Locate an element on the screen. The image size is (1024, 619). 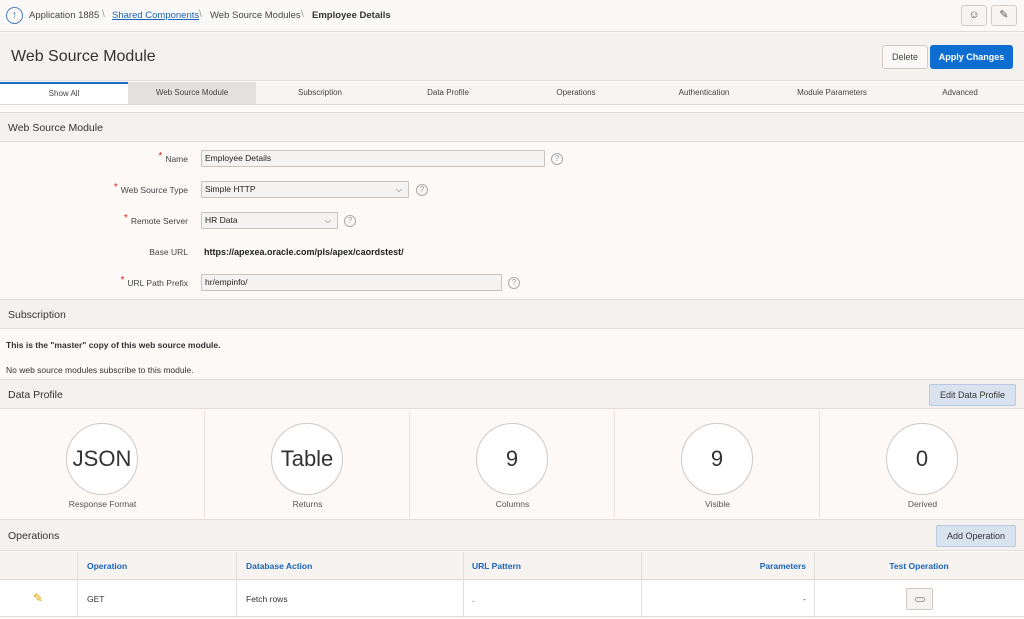
stat-columns: 9 Columns is located at coordinates (512, 464).